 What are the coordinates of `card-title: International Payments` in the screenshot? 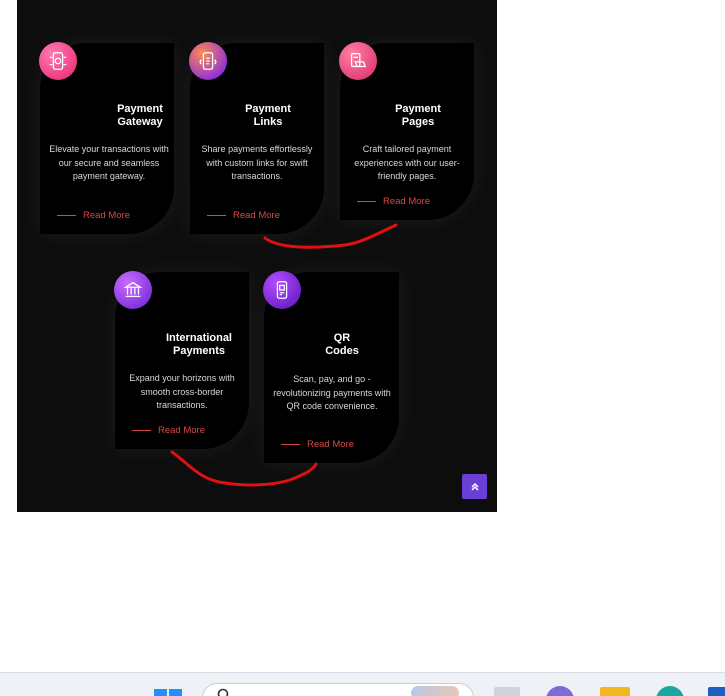 It's located at (199, 345).